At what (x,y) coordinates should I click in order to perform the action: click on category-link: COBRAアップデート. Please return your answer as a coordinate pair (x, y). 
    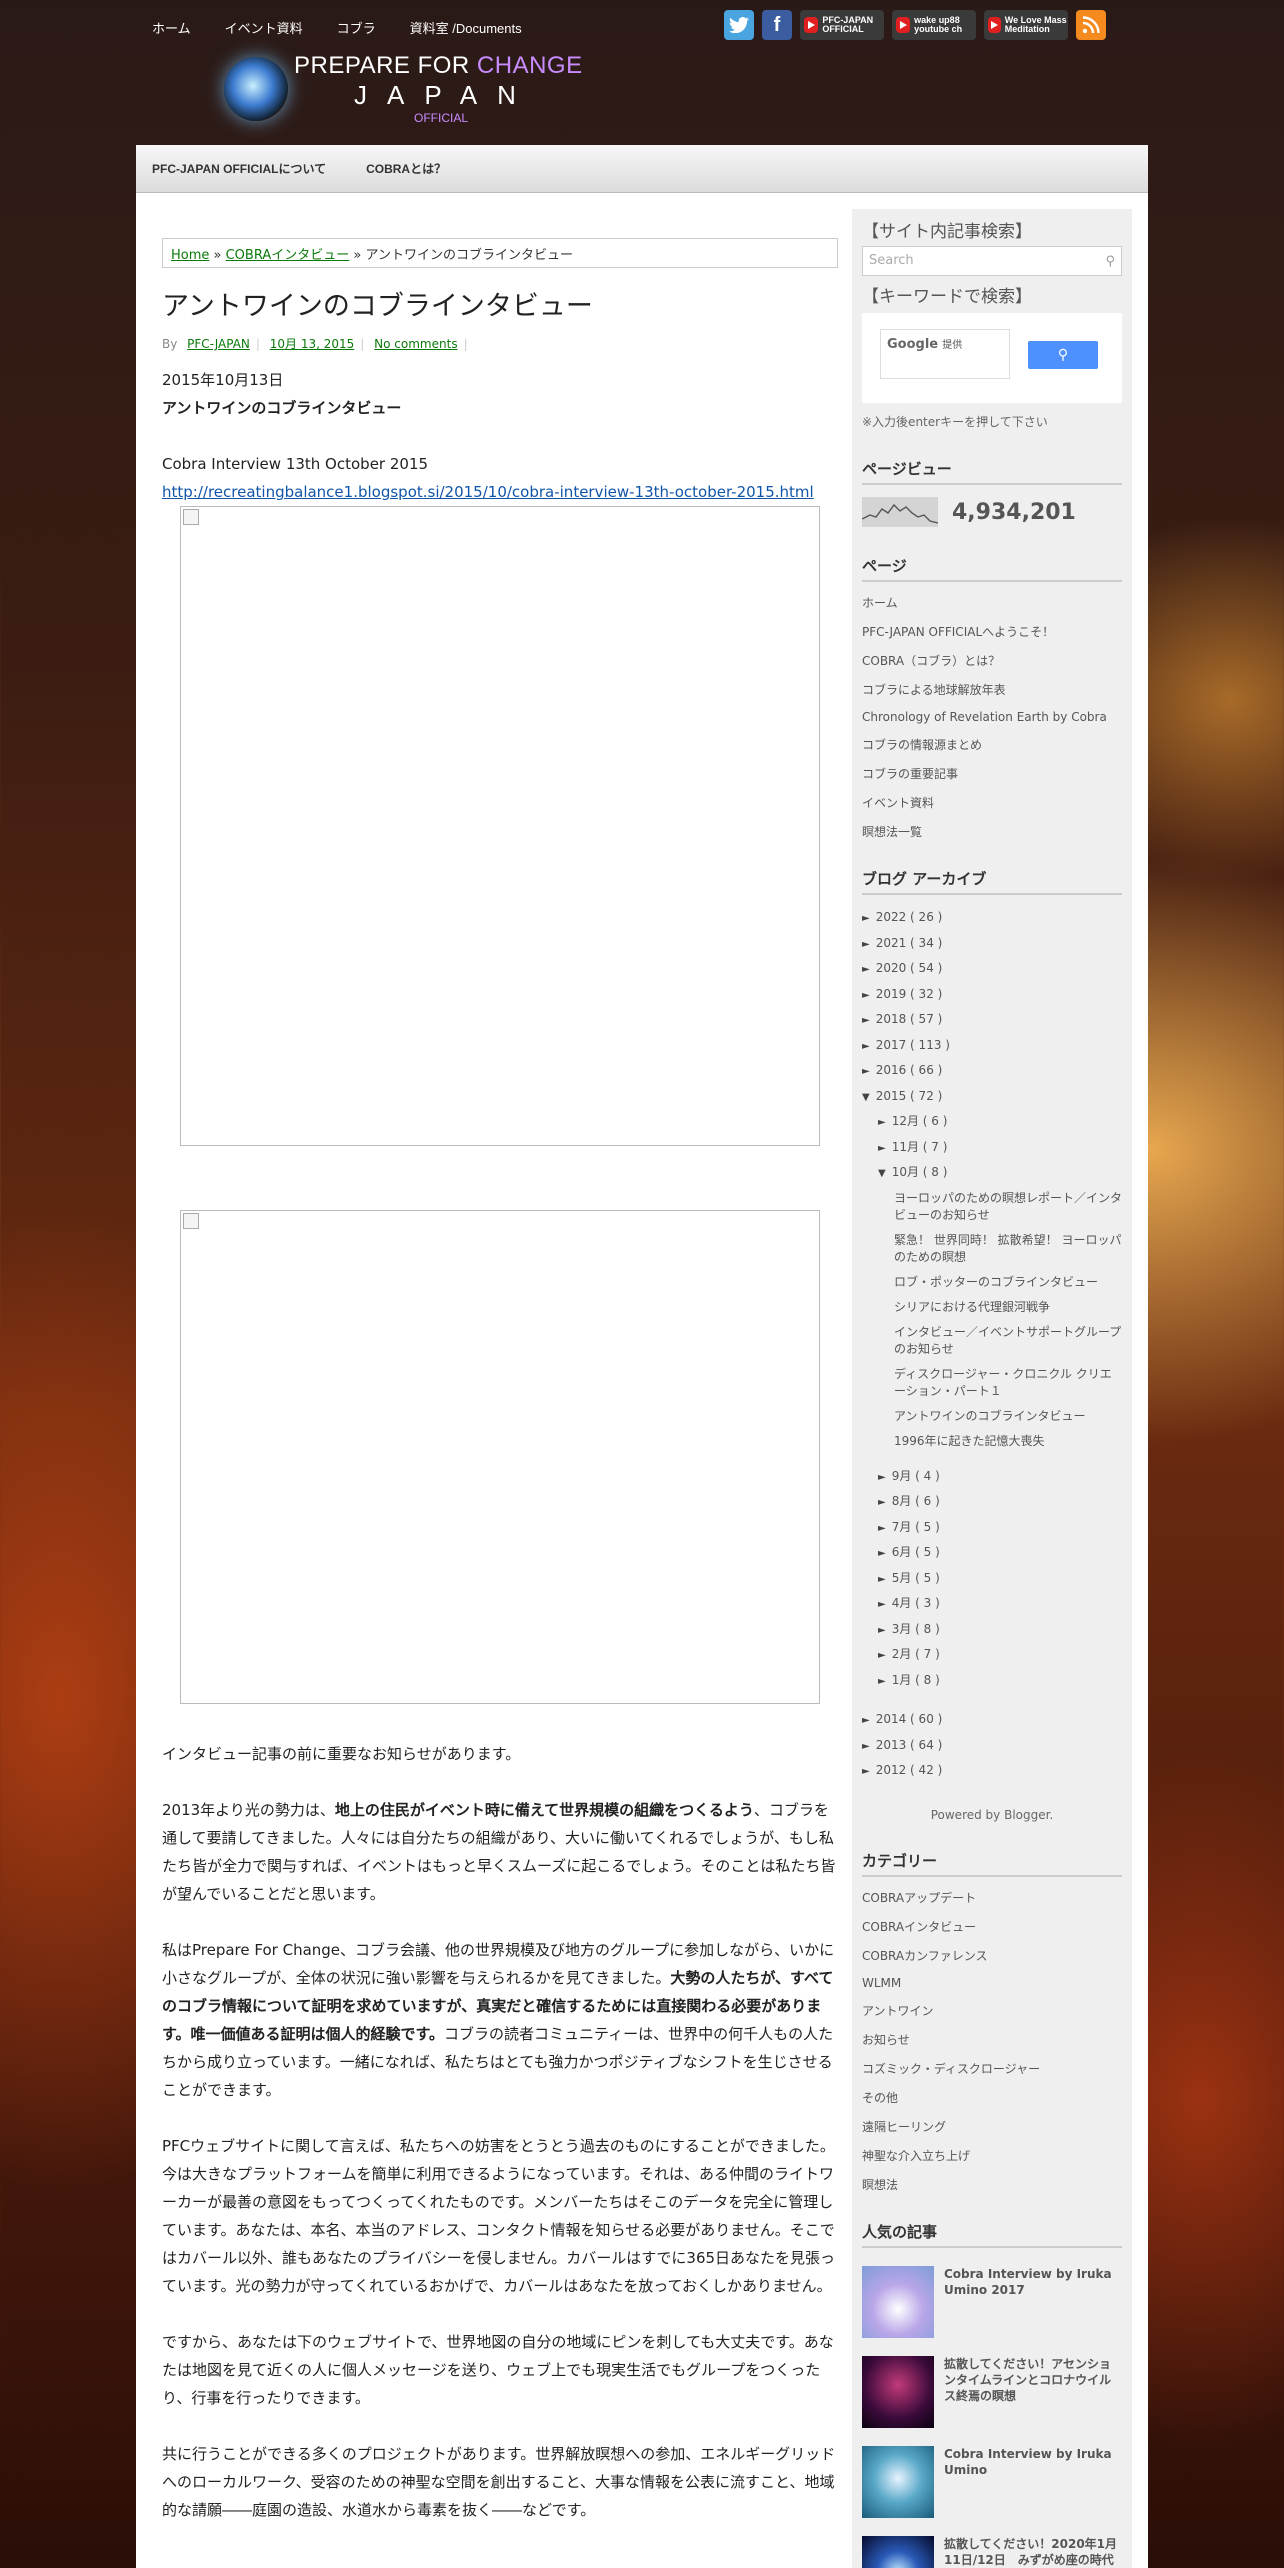
    Looking at the image, I should click on (992, 1897).